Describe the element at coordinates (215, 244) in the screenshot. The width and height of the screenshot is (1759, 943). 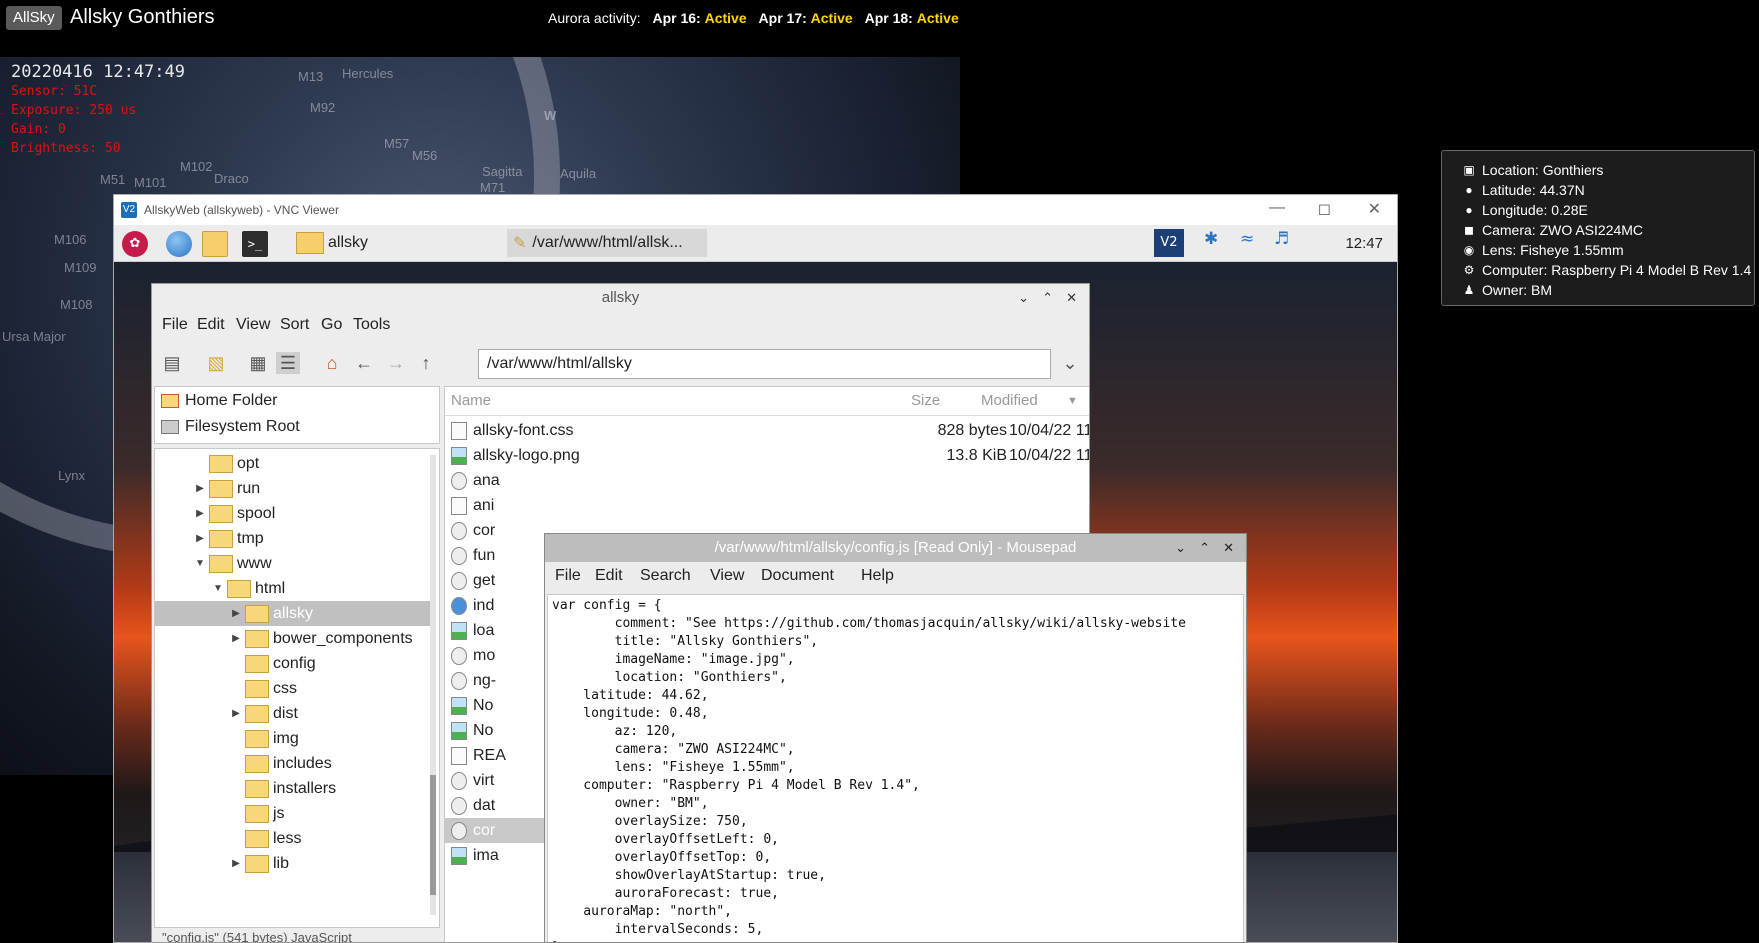
I see `file-manager-icon` at that location.